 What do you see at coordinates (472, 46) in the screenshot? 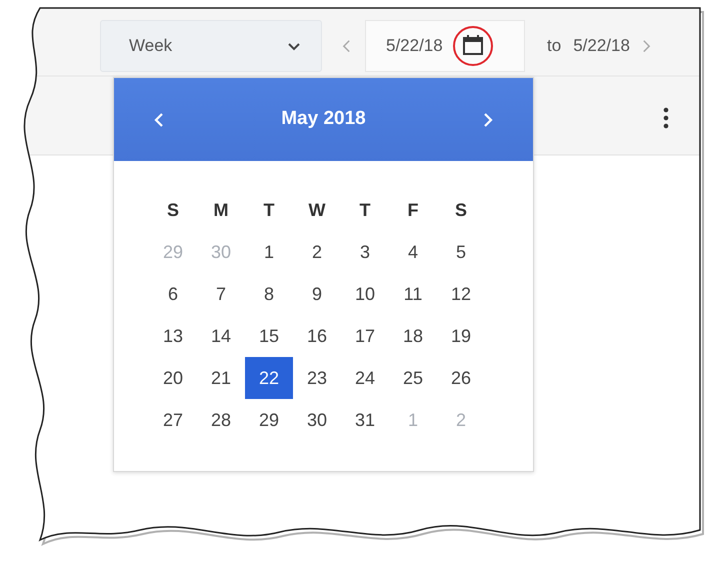
I see `highlighted-calendar-icon` at bounding box center [472, 46].